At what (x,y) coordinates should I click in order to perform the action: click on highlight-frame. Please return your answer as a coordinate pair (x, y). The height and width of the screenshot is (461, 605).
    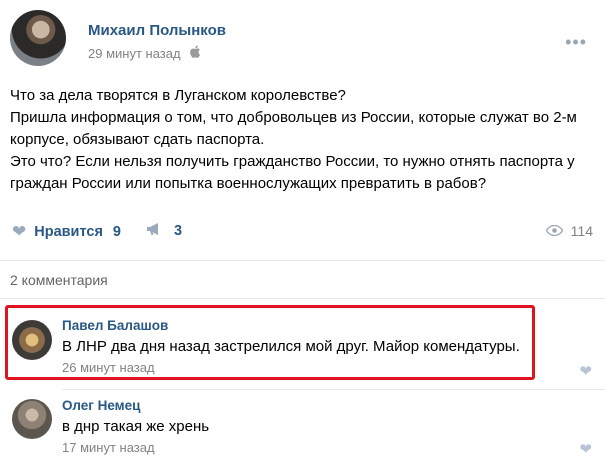
    Looking at the image, I should click on (270, 342).